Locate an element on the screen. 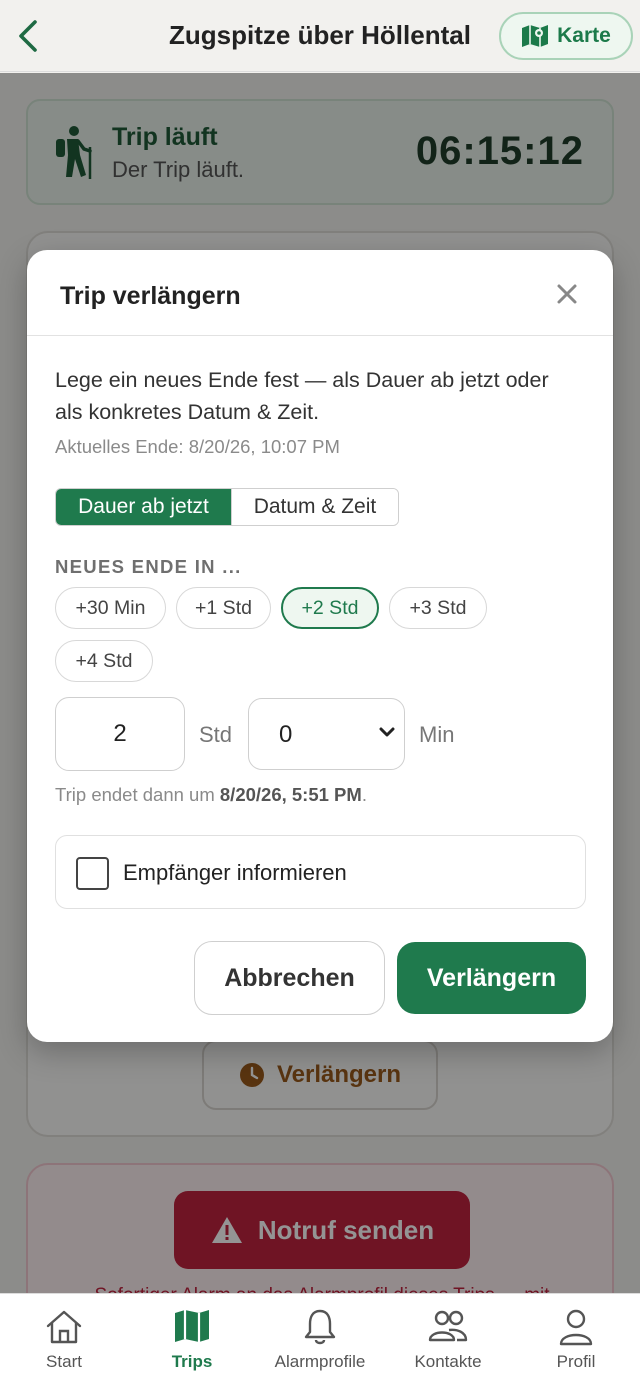 This screenshot has width=640, height=1386. mode-segmented-control: Dauer ab jetzt Datum & Zeit is located at coordinates (227, 507).